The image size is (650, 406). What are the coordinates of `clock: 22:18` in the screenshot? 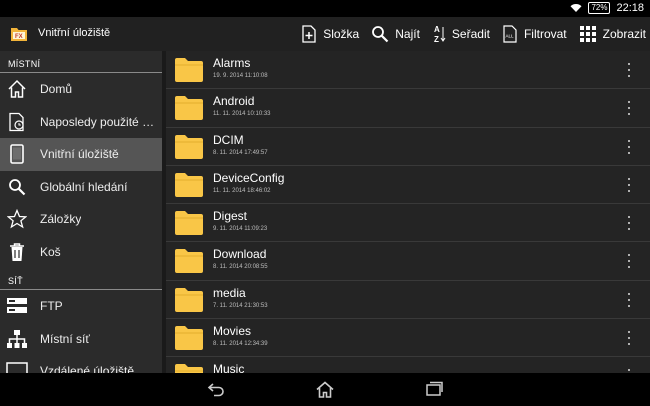 It's located at (630, 8).